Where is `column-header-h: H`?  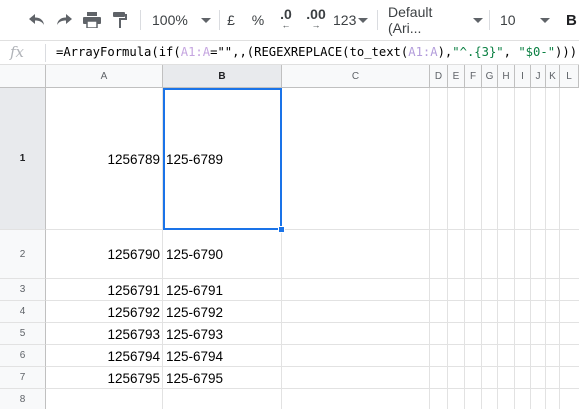 column-header-h: H is located at coordinates (506, 76).